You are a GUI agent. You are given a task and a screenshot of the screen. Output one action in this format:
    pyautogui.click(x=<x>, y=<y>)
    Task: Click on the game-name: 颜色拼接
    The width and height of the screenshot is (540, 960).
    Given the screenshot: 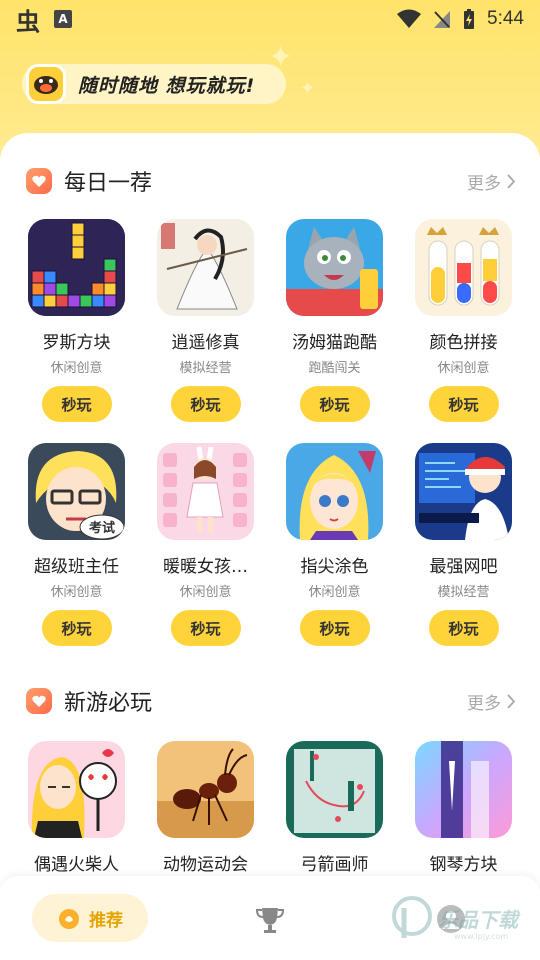 What is the action you would take?
    pyautogui.click(x=463, y=343)
    